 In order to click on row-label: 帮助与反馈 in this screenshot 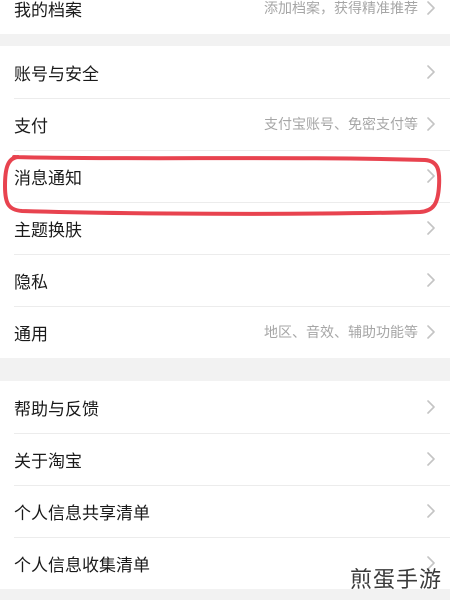, I will do `click(56, 409)`.